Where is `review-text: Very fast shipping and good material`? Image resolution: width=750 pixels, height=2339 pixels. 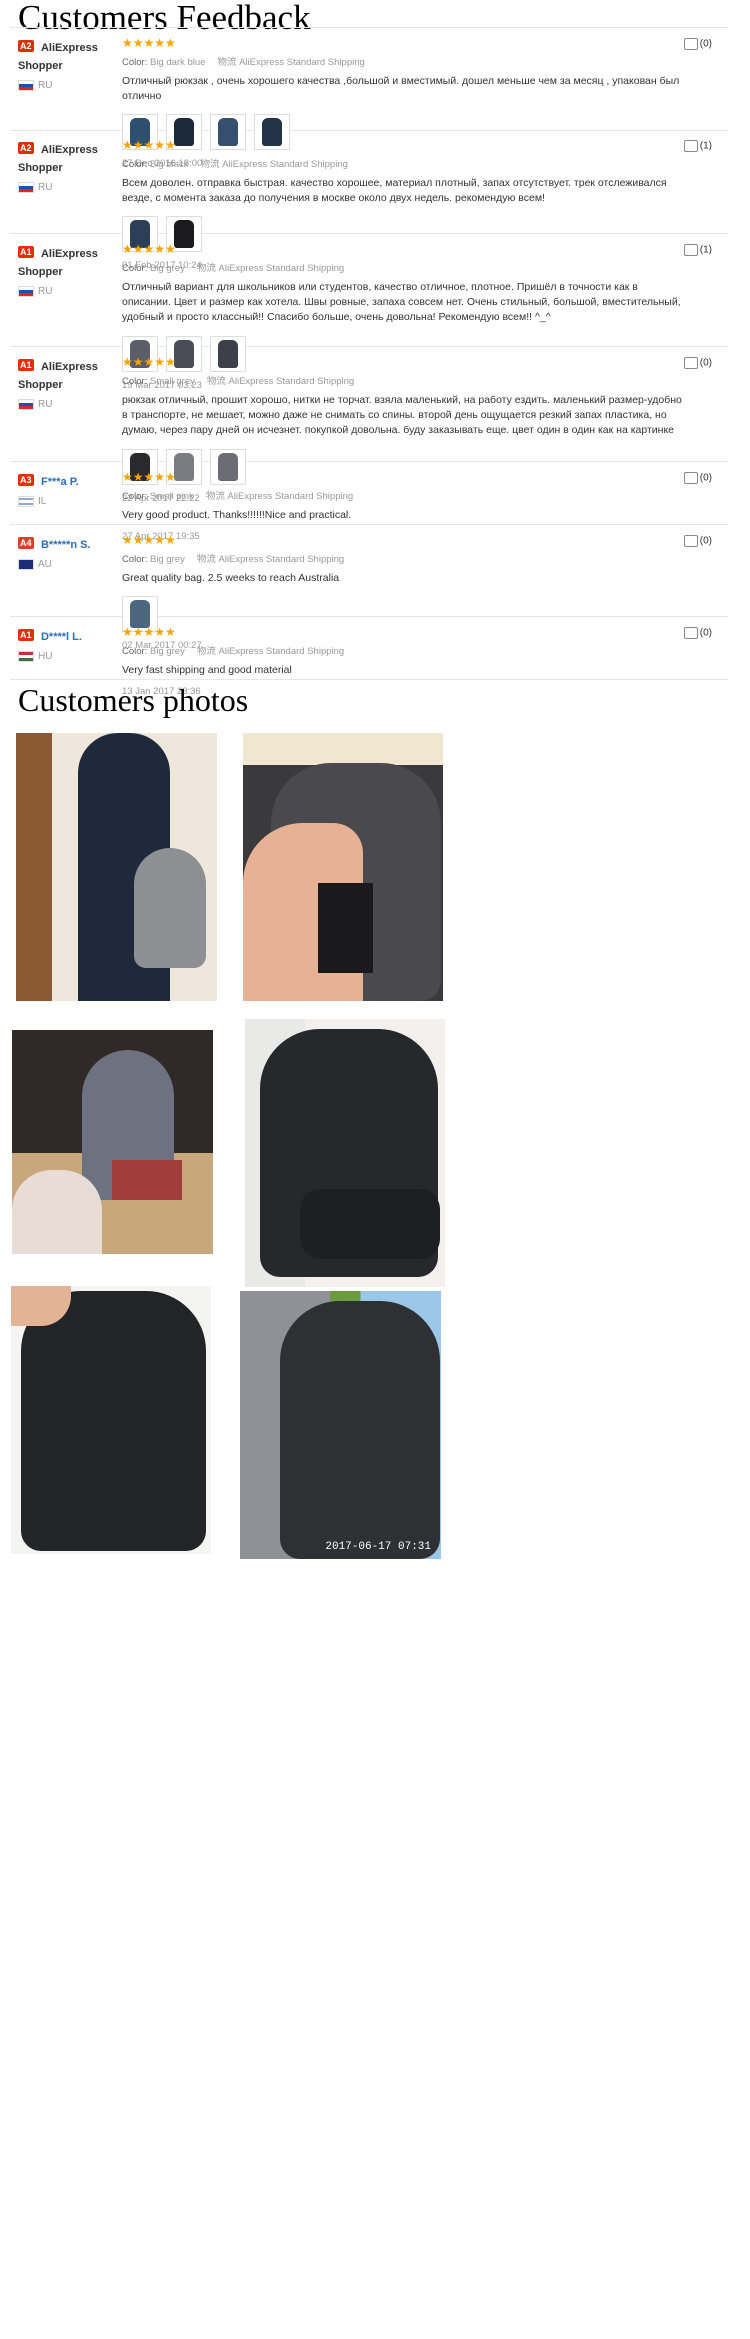
review-text: Very fast shipping and good material is located at coordinates (207, 670).